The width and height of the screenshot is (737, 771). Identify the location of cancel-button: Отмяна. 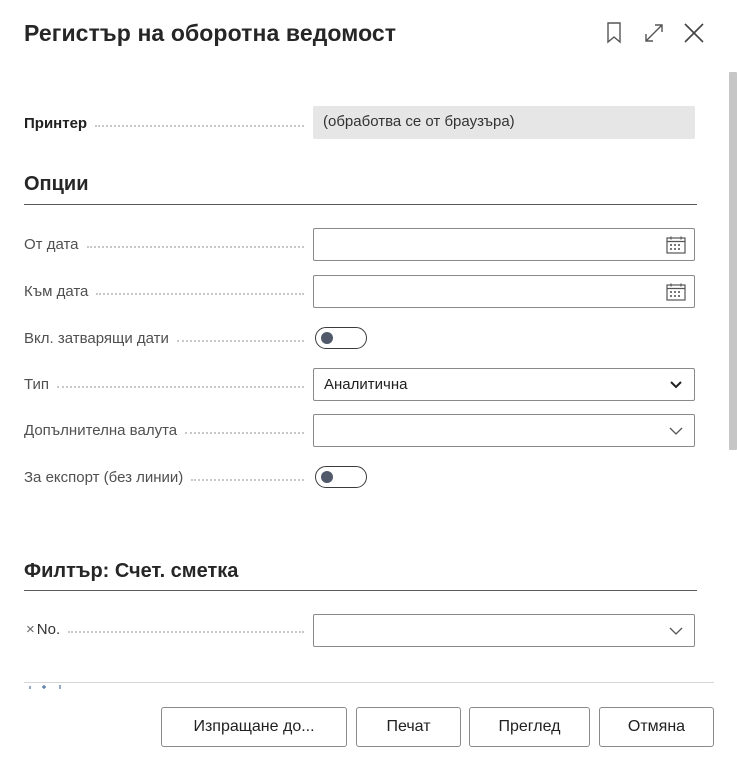
(656, 727).